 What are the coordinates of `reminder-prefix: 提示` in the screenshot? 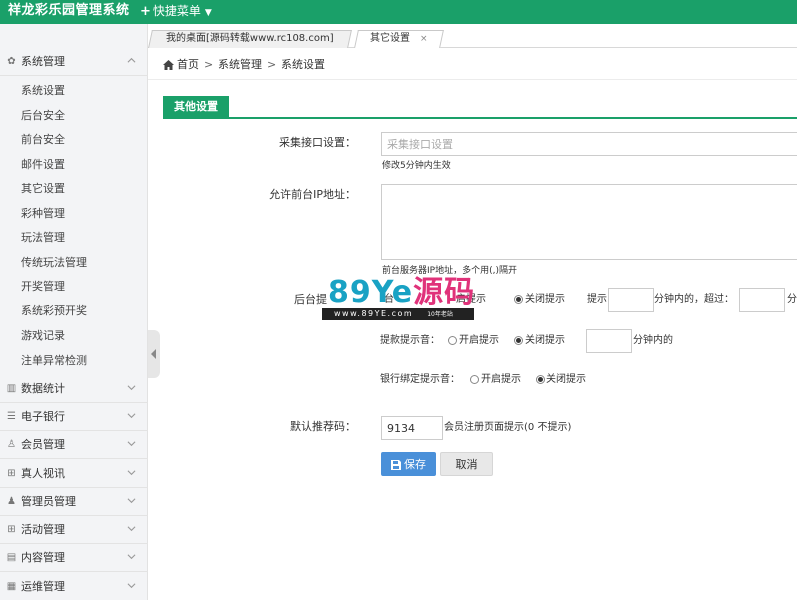 It's located at (597, 299).